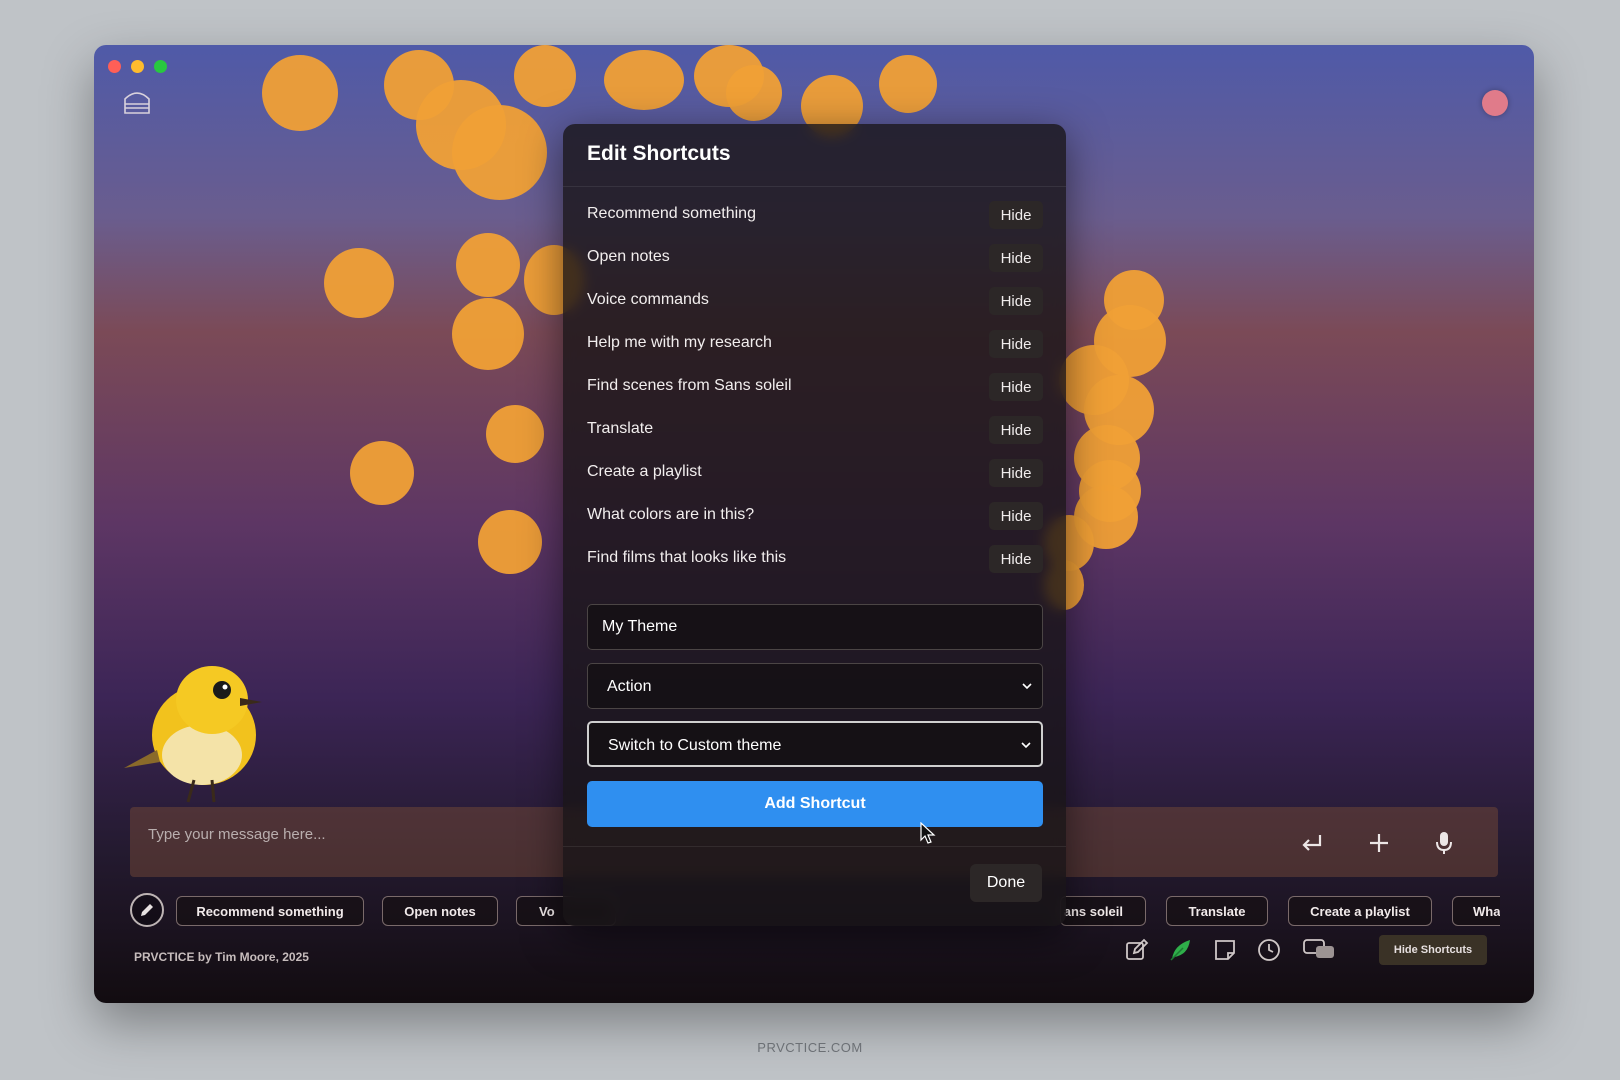  Describe the element at coordinates (114, 66) in the screenshot. I see `close-window-button` at that location.